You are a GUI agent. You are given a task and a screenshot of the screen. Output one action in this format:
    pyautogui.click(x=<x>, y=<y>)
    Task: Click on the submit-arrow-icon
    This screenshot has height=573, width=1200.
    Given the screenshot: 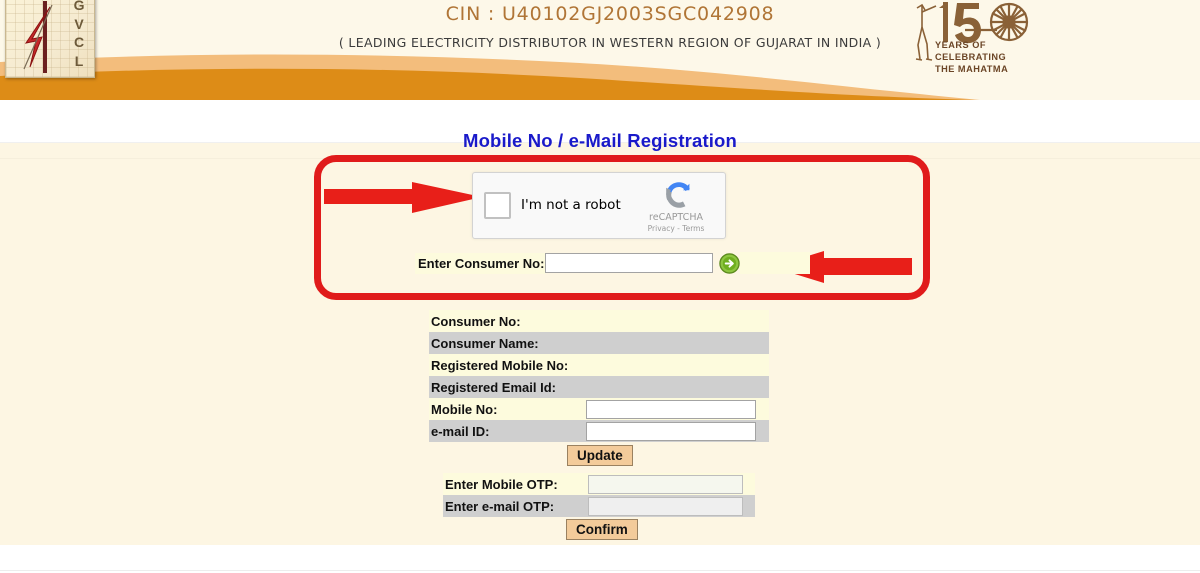 What is the action you would take?
    pyautogui.click(x=730, y=263)
    